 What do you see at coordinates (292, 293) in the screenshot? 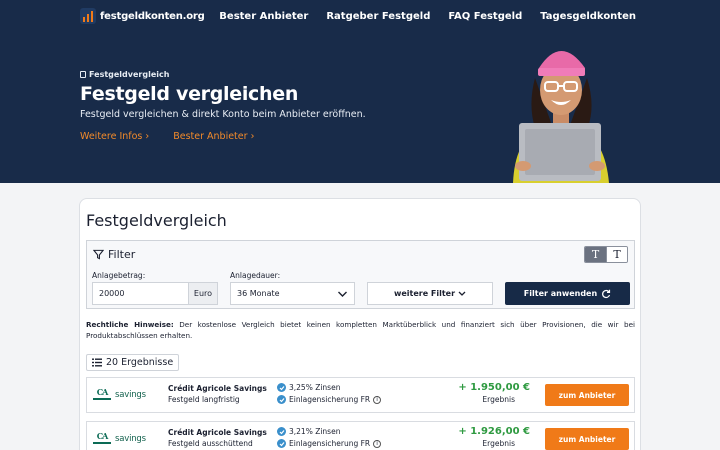
I see `duration-select: 36 Monate` at bounding box center [292, 293].